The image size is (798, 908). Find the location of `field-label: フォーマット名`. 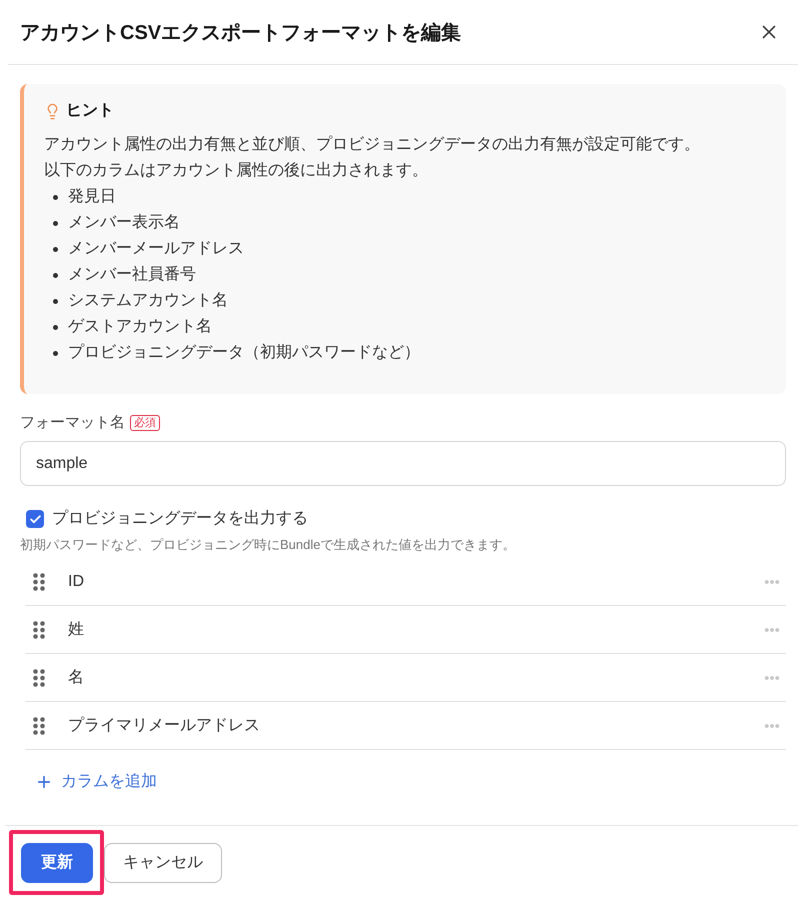

field-label: フォーマット名 is located at coordinates (72, 422).